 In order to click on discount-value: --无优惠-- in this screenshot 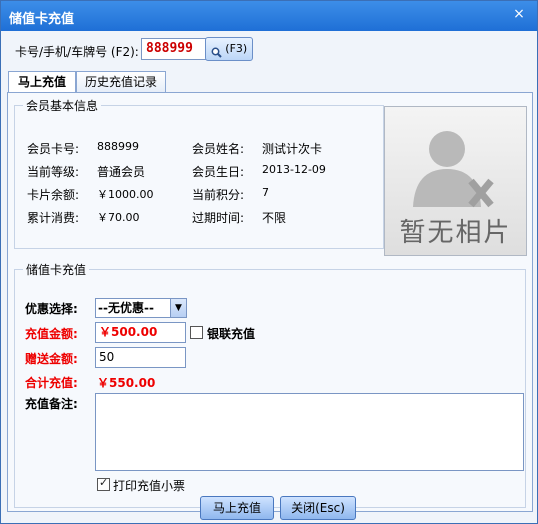, I will do `click(126, 308)`.